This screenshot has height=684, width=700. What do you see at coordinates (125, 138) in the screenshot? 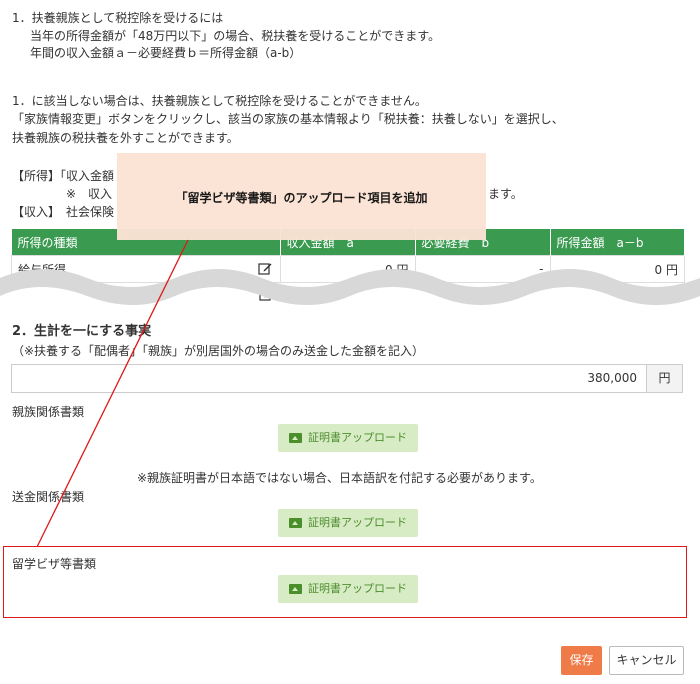
I see `intro-line-6: 扶養親族の税扶養を外すことができます。` at bounding box center [125, 138].